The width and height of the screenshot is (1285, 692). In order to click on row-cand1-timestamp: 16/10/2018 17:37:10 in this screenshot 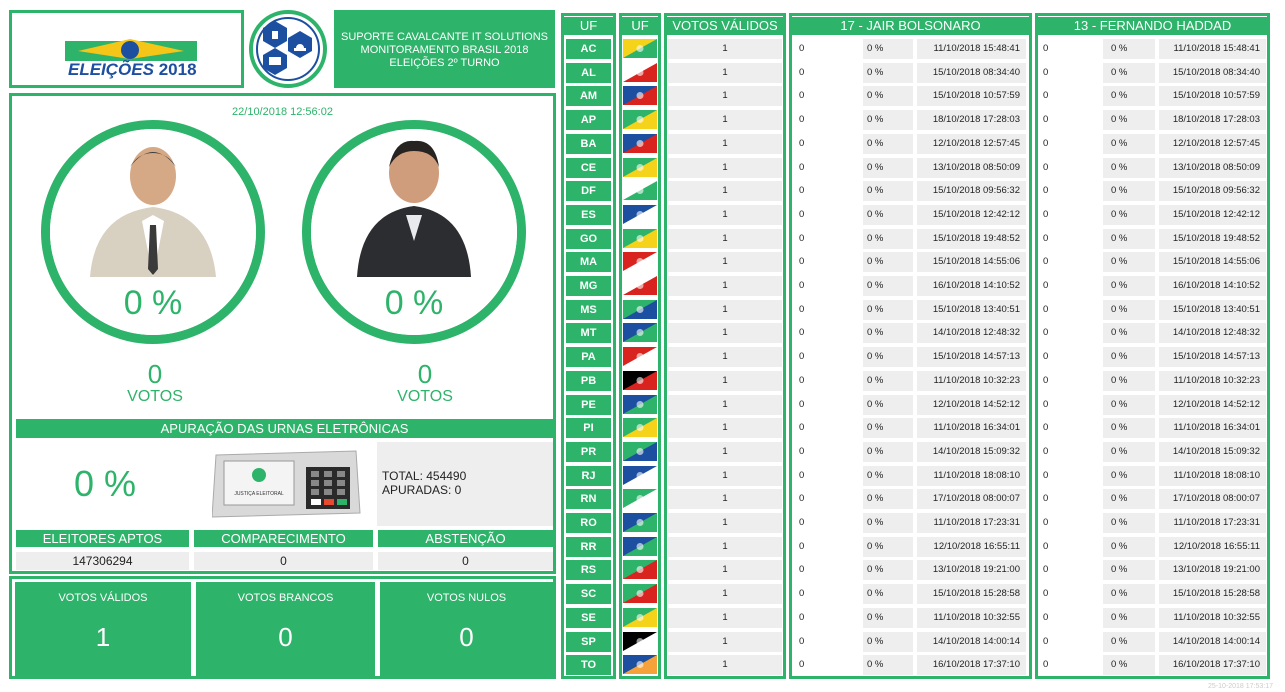, I will do `click(971, 665)`.